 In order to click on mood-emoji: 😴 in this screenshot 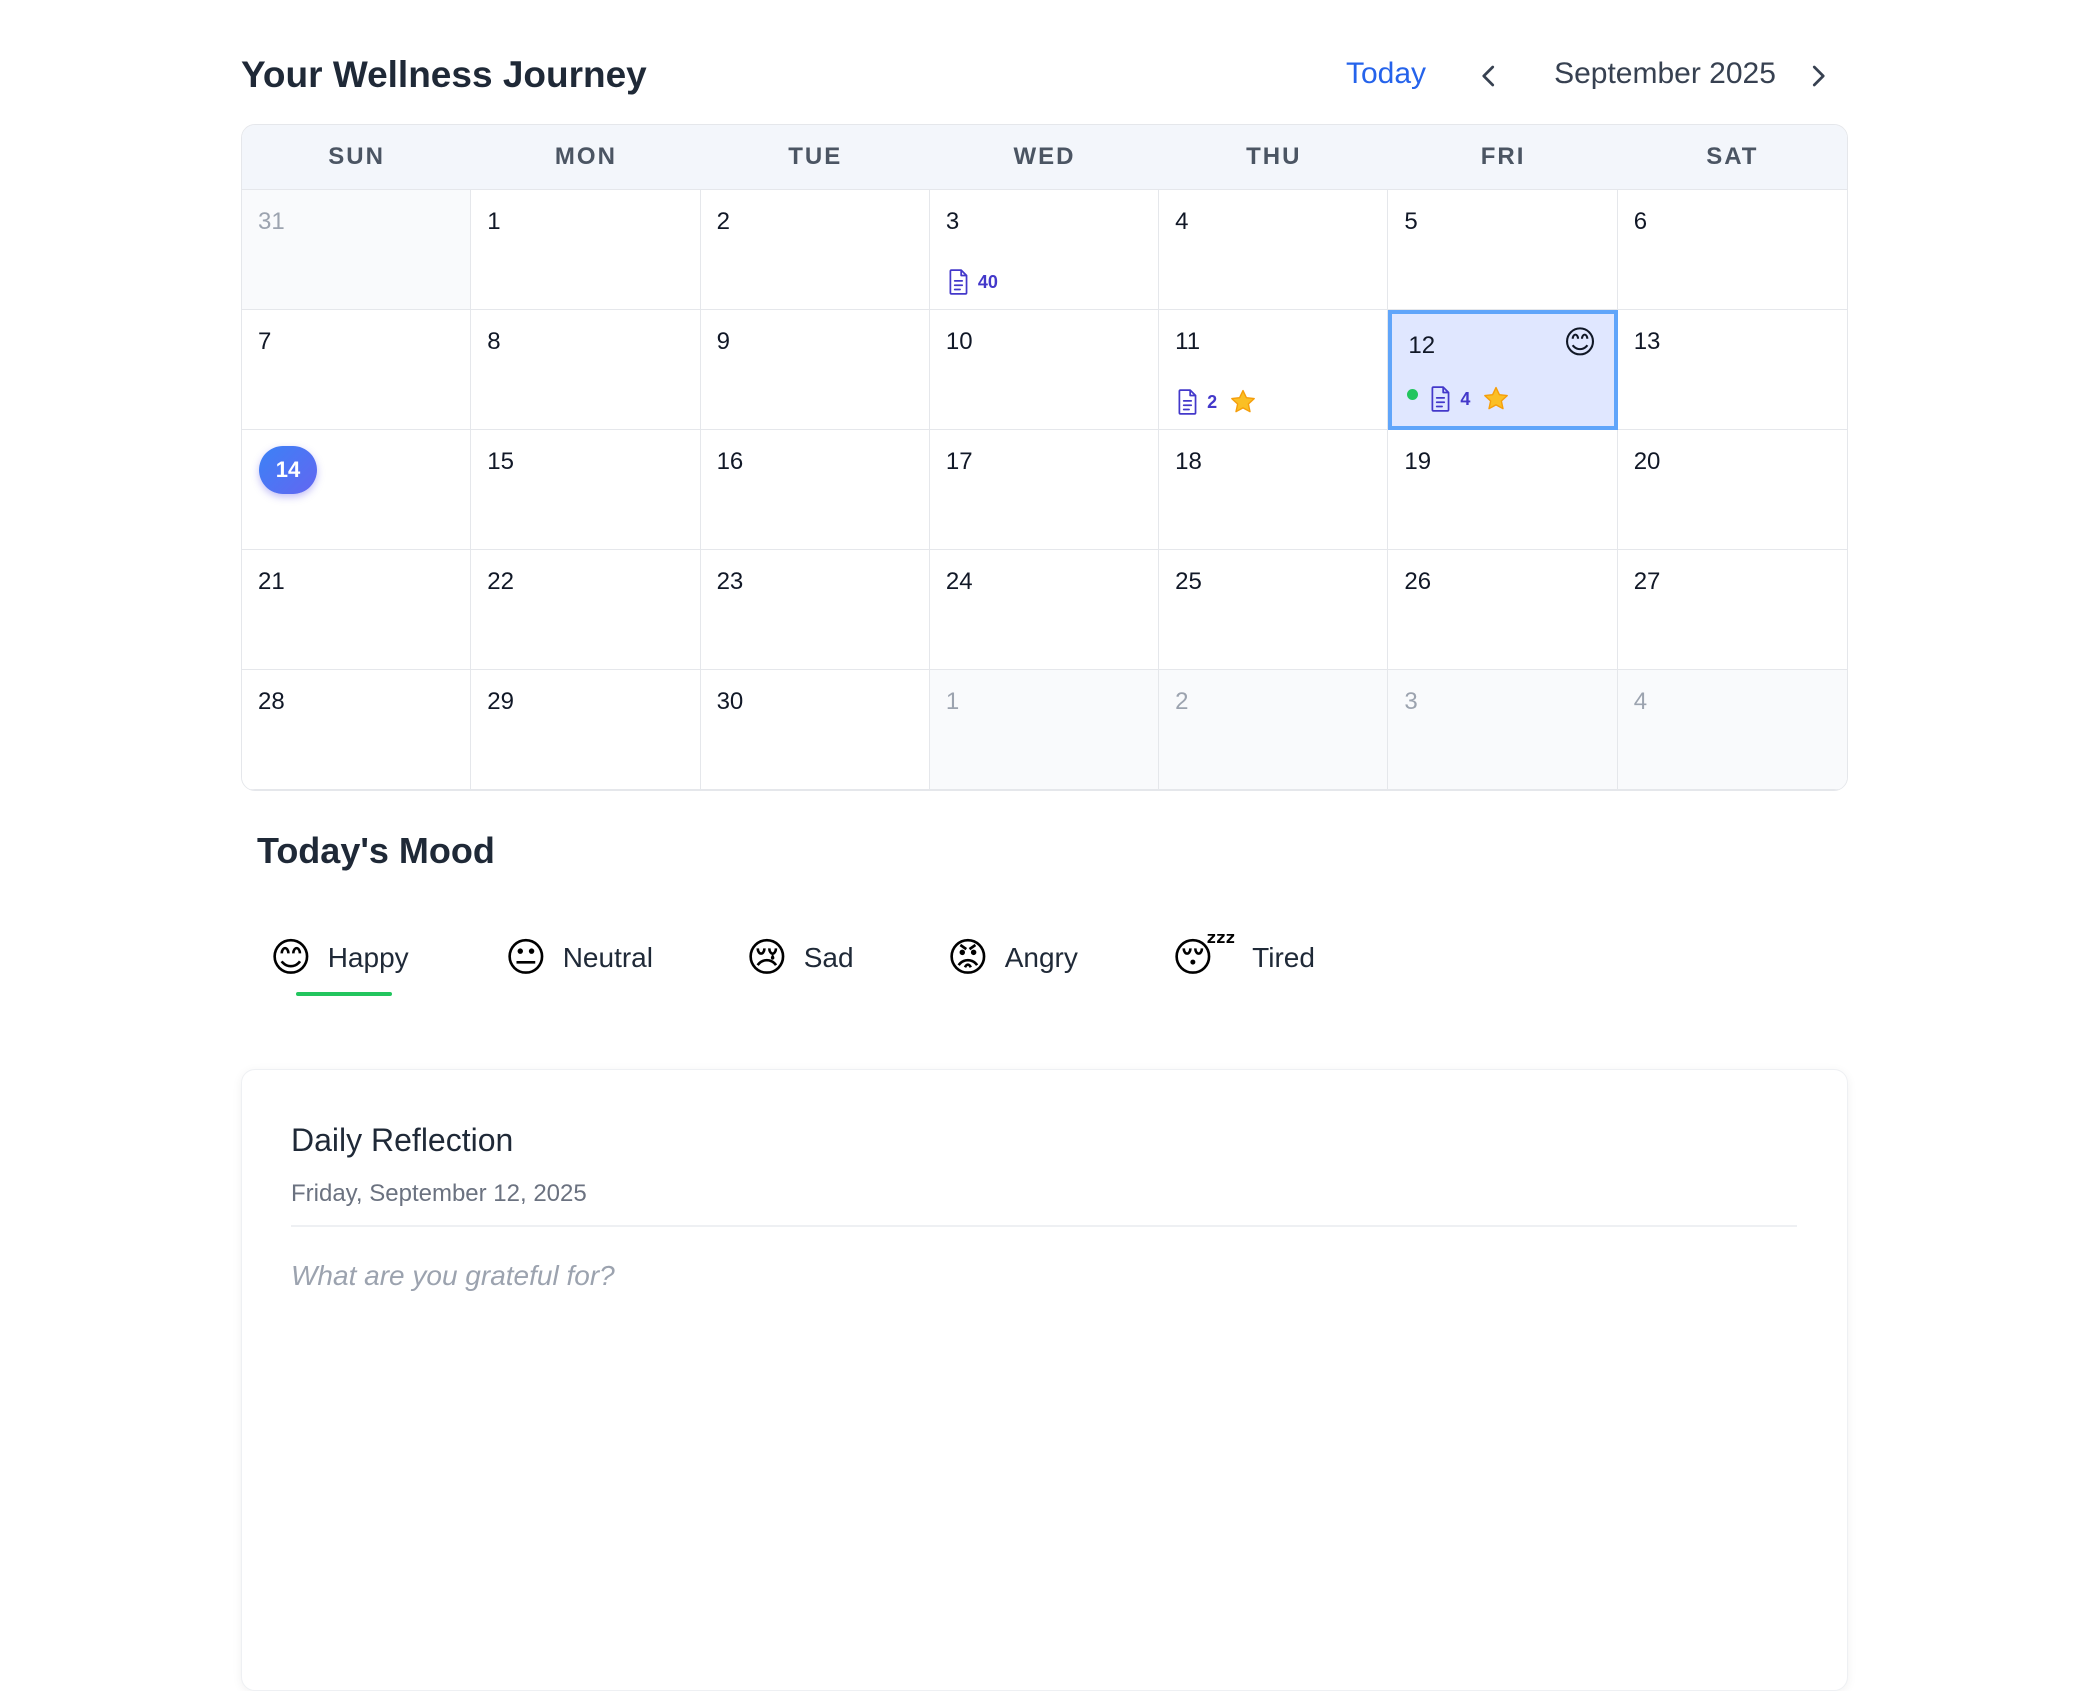, I will do `click(1204, 958)`.